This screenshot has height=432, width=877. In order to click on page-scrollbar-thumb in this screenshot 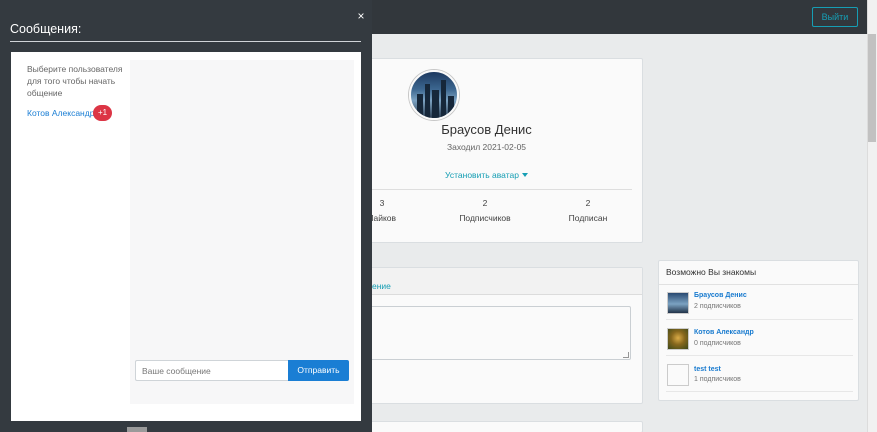, I will do `click(872, 88)`.